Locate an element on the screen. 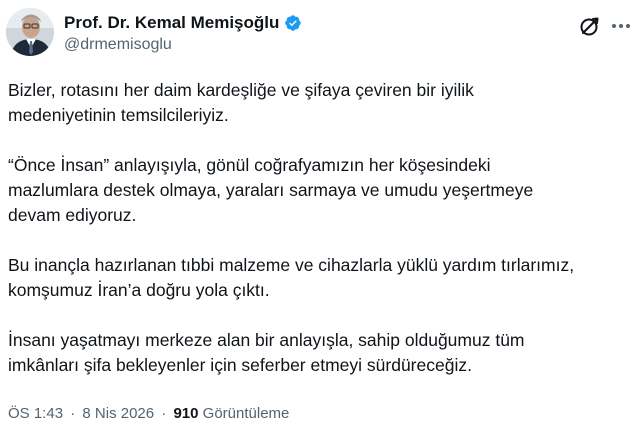 This screenshot has height=438, width=639. views-count: 910 is located at coordinates (186, 413).